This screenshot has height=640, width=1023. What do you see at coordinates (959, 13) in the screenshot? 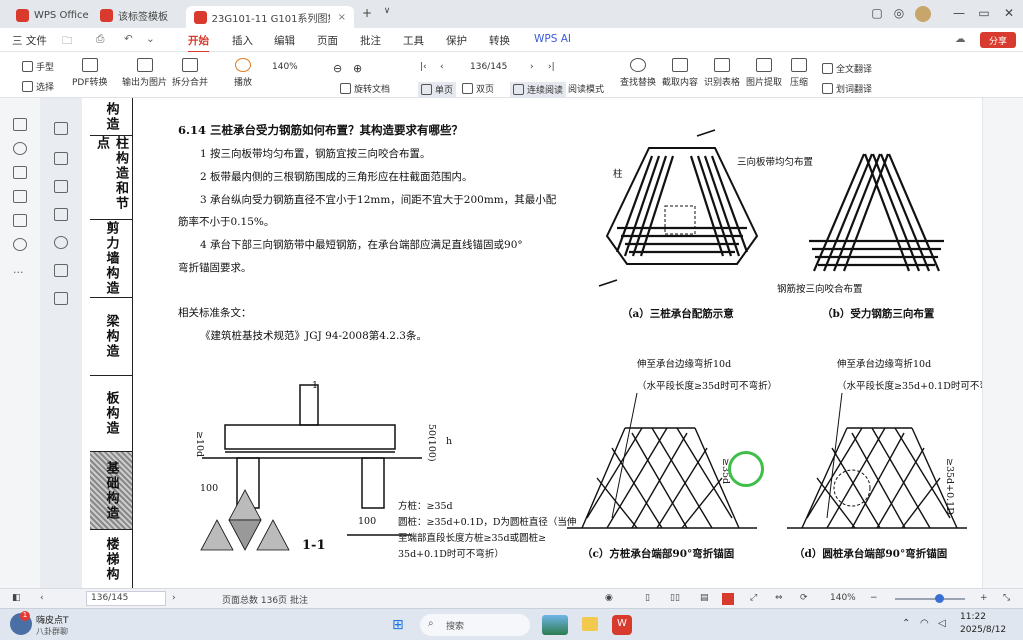
I see `minimize-icon: —` at bounding box center [959, 13].